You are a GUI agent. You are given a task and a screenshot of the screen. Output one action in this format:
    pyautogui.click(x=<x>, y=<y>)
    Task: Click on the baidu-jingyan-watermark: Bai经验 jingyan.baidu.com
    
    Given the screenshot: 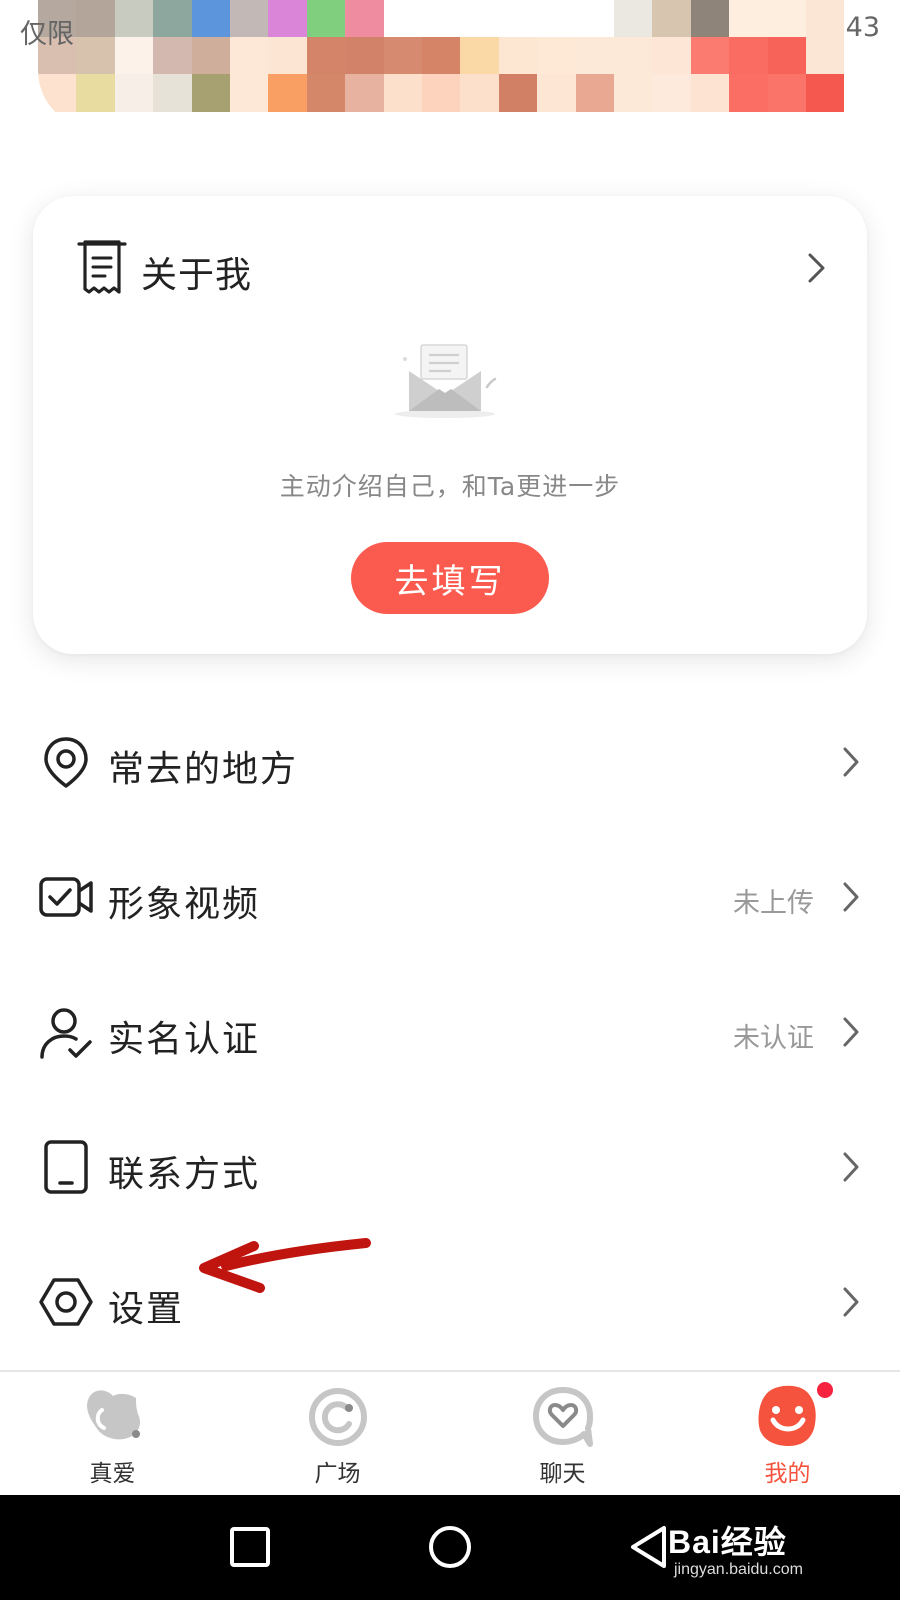 What is the action you would take?
    pyautogui.click(x=763, y=1552)
    